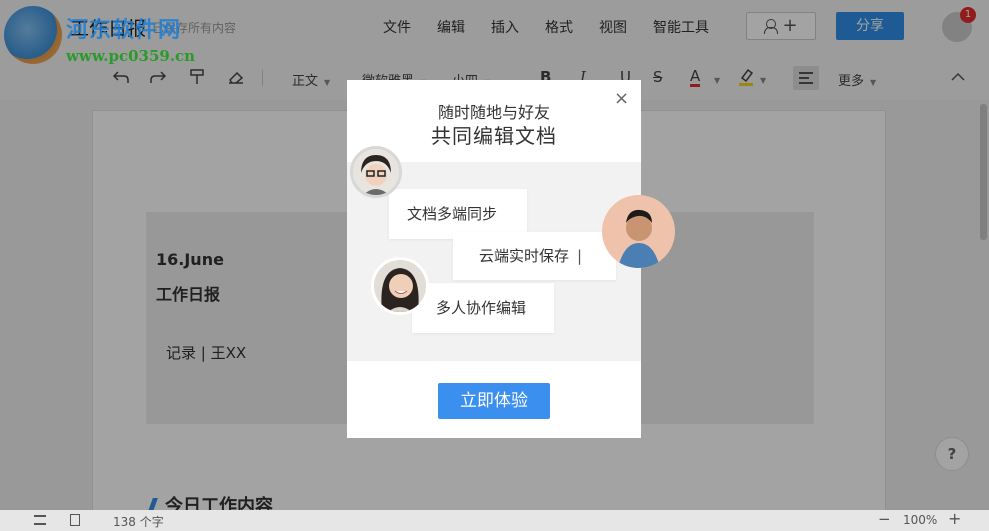  What do you see at coordinates (75, 520) in the screenshot?
I see `document-icon` at bounding box center [75, 520].